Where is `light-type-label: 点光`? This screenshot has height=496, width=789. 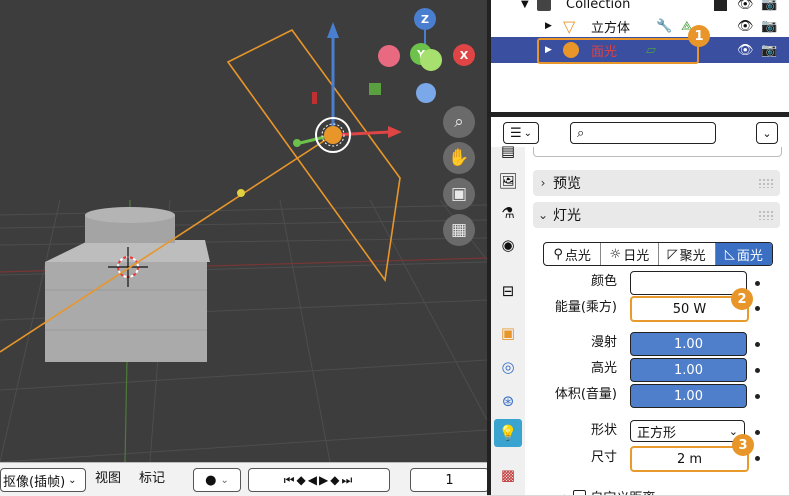
light-type-label: 点光 is located at coordinates (577, 256).